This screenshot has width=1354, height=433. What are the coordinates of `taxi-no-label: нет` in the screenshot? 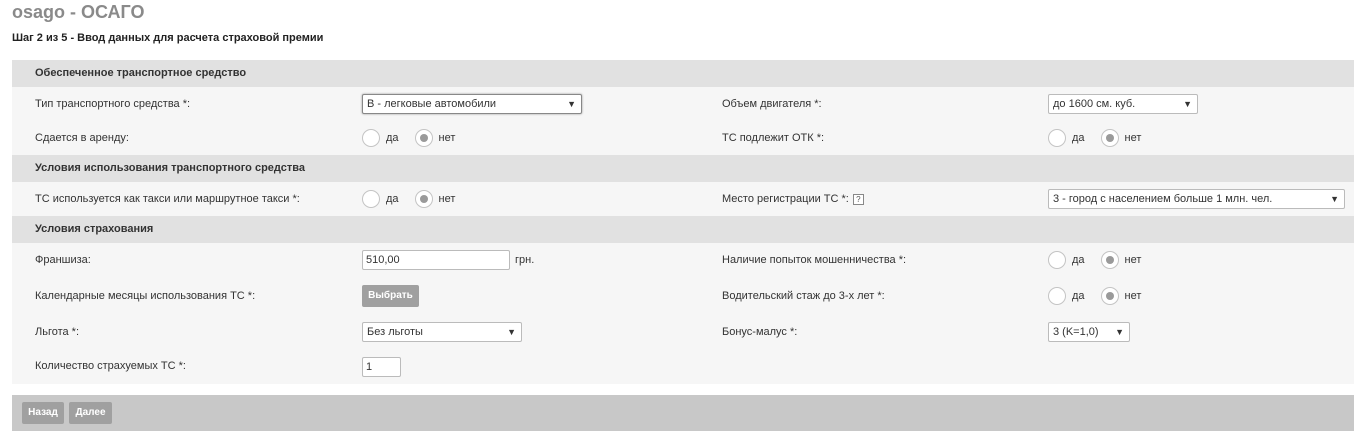 It's located at (447, 199).